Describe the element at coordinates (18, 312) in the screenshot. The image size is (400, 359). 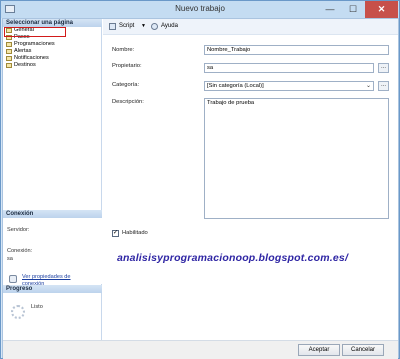
I see `progress-spinner-icon` at that location.